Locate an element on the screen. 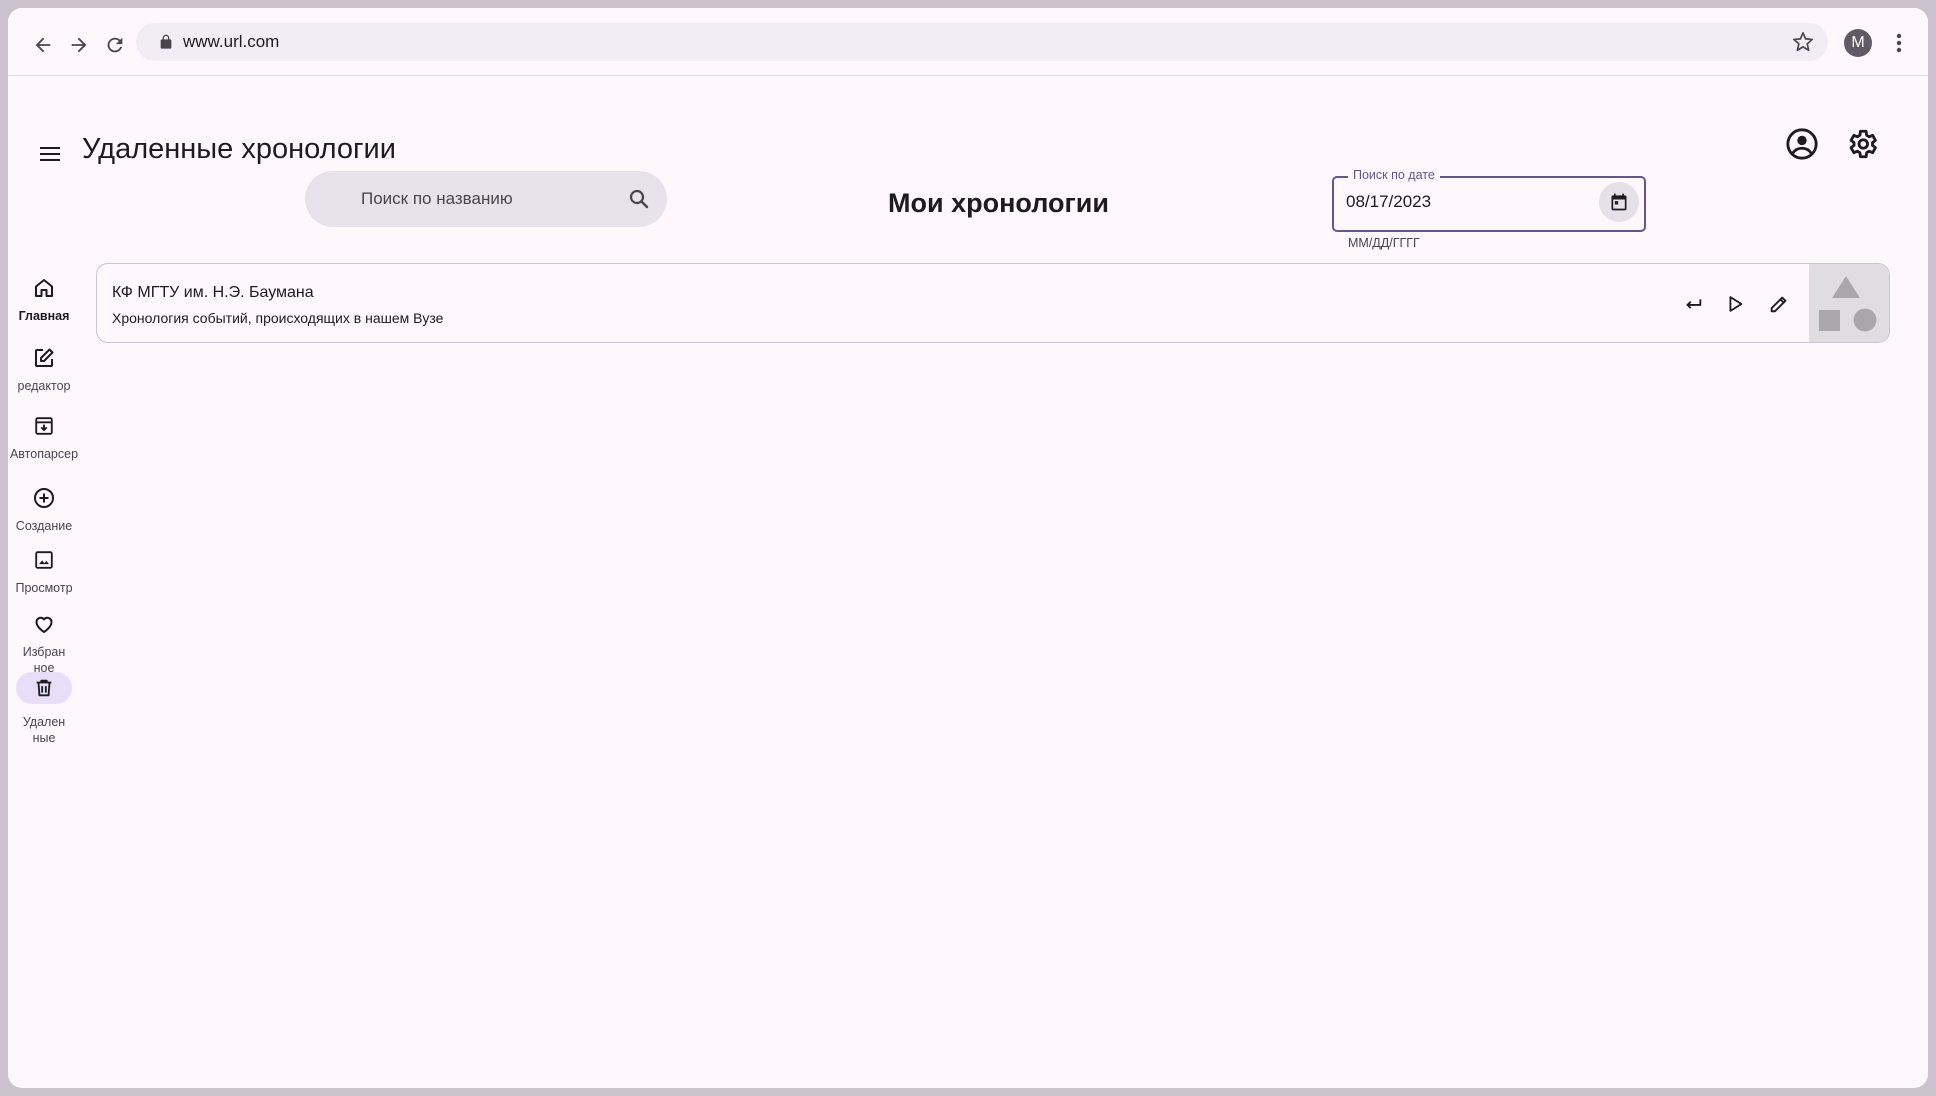 The image size is (1936, 1096). forward-button is located at coordinates (79, 45).